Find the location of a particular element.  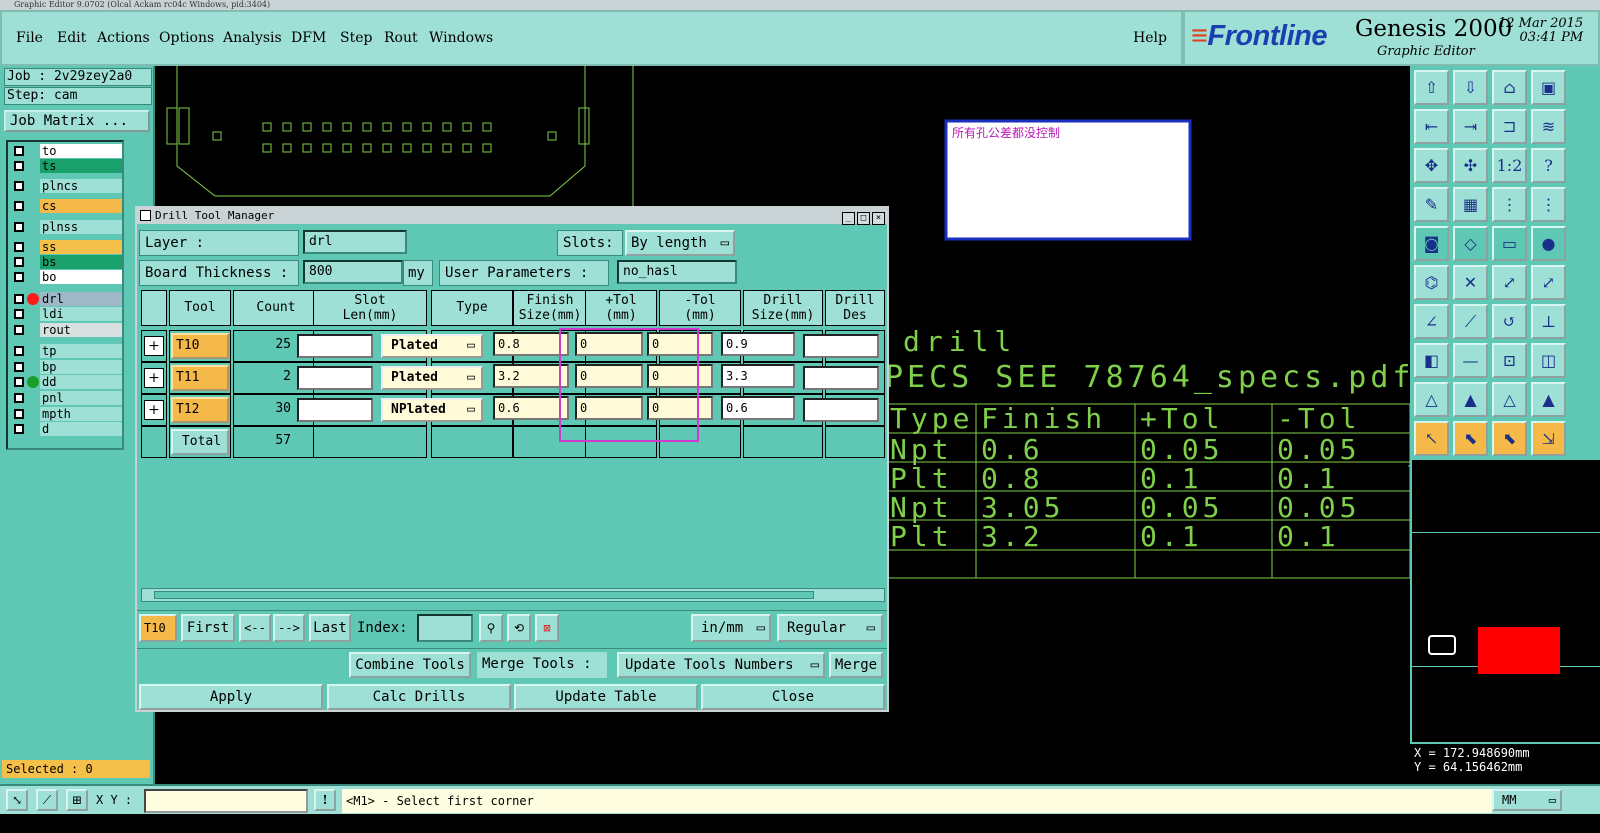

menu-windows: Windows is located at coordinates (461, 38).